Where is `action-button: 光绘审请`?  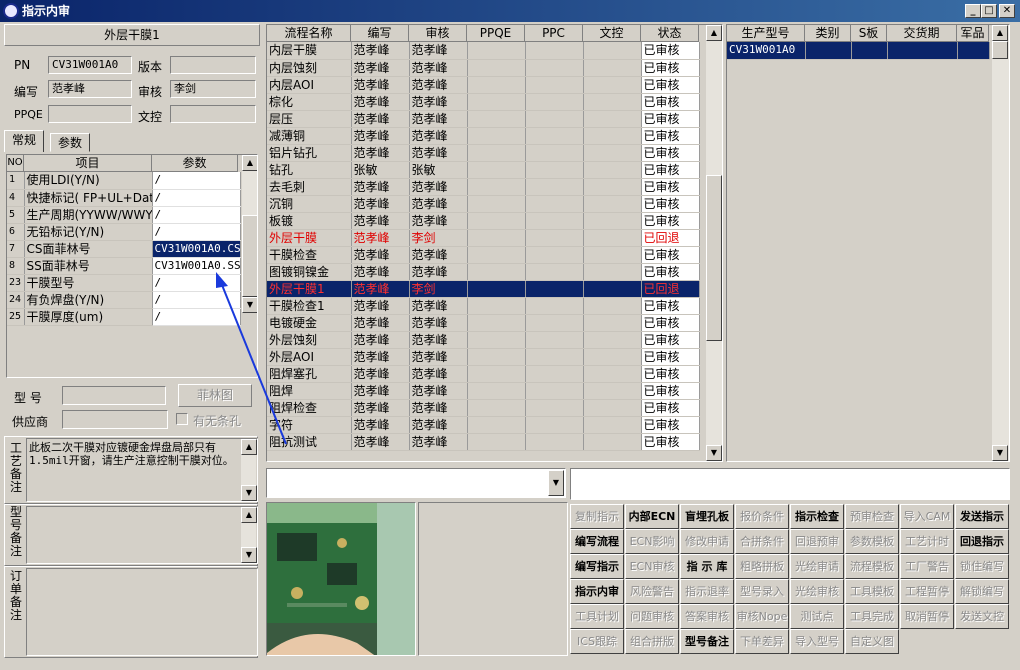 action-button: 光绘审请 is located at coordinates (817, 566).